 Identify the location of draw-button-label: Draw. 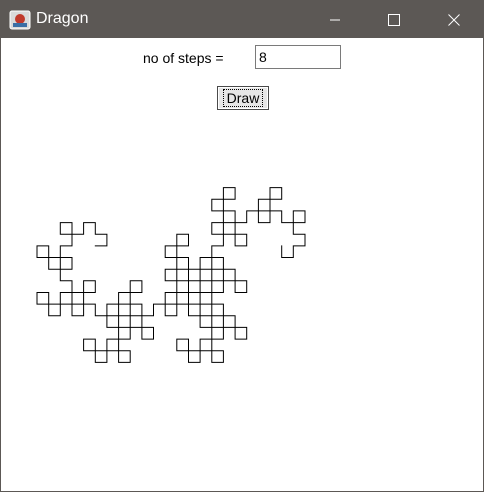
(243, 98).